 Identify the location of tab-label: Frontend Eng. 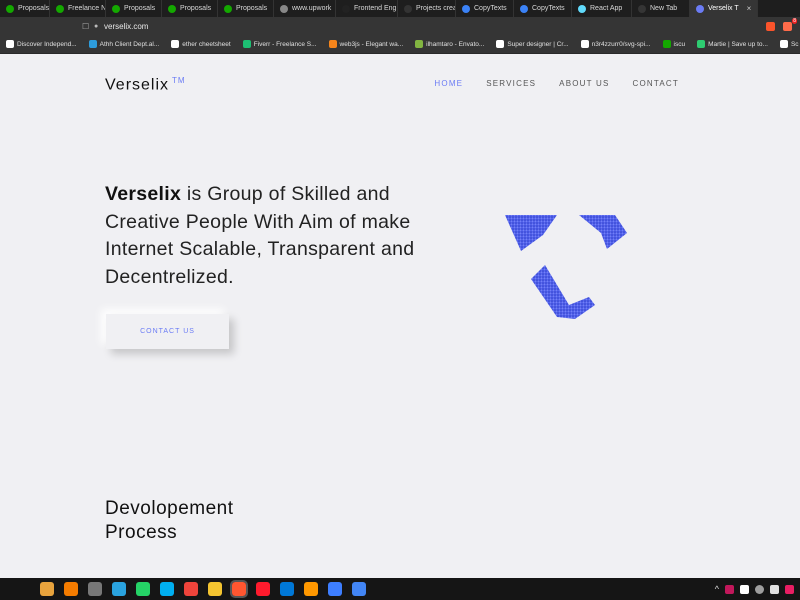
(375, 8).